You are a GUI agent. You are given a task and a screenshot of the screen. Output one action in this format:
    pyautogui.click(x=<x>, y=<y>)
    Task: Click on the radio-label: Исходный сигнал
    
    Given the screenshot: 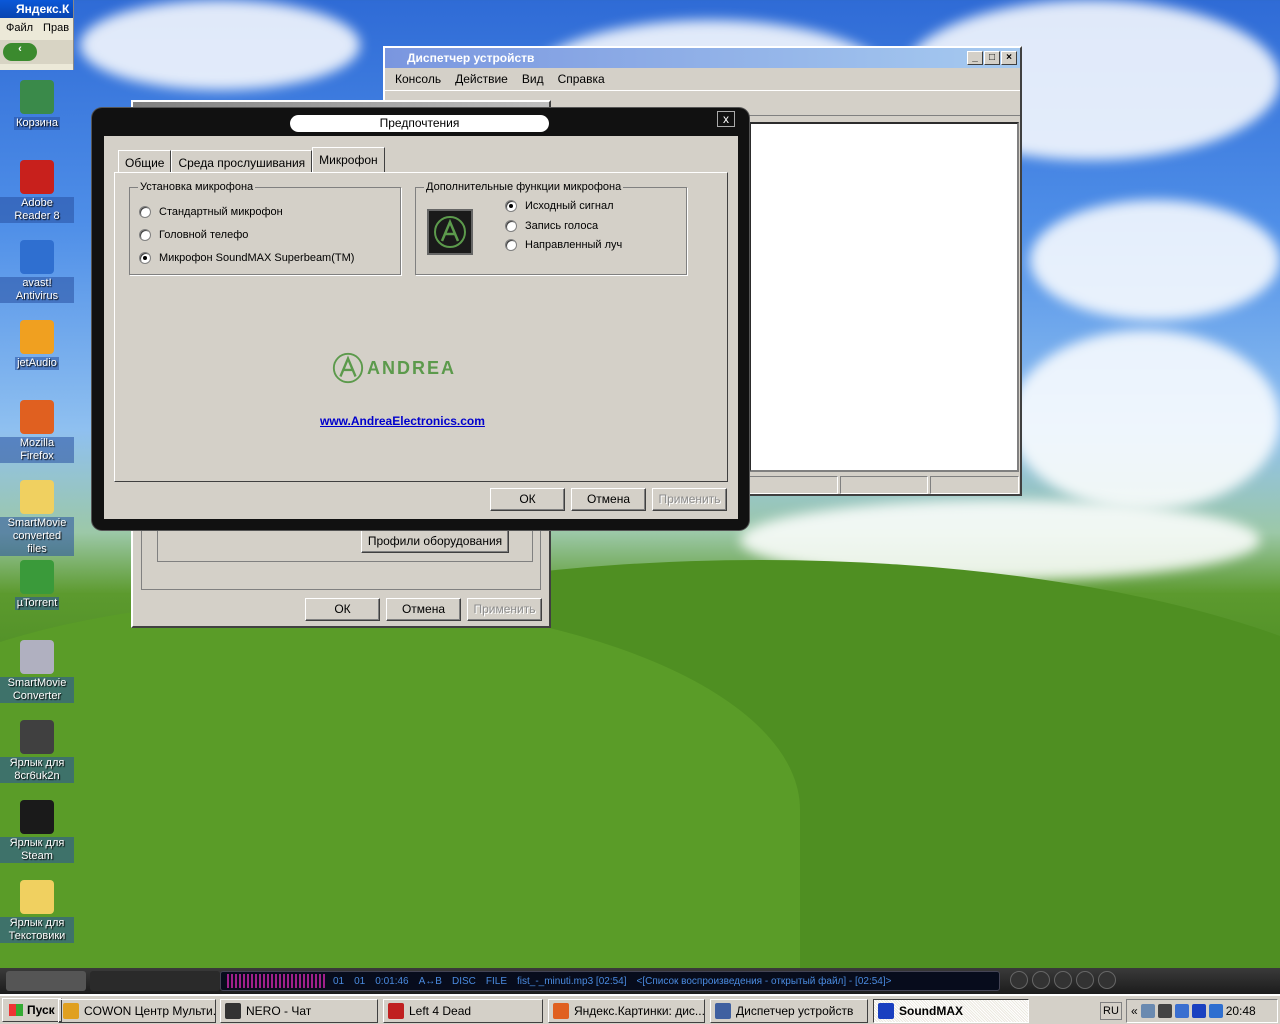 What is the action you would take?
    pyautogui.click(x=569, y=206)
    